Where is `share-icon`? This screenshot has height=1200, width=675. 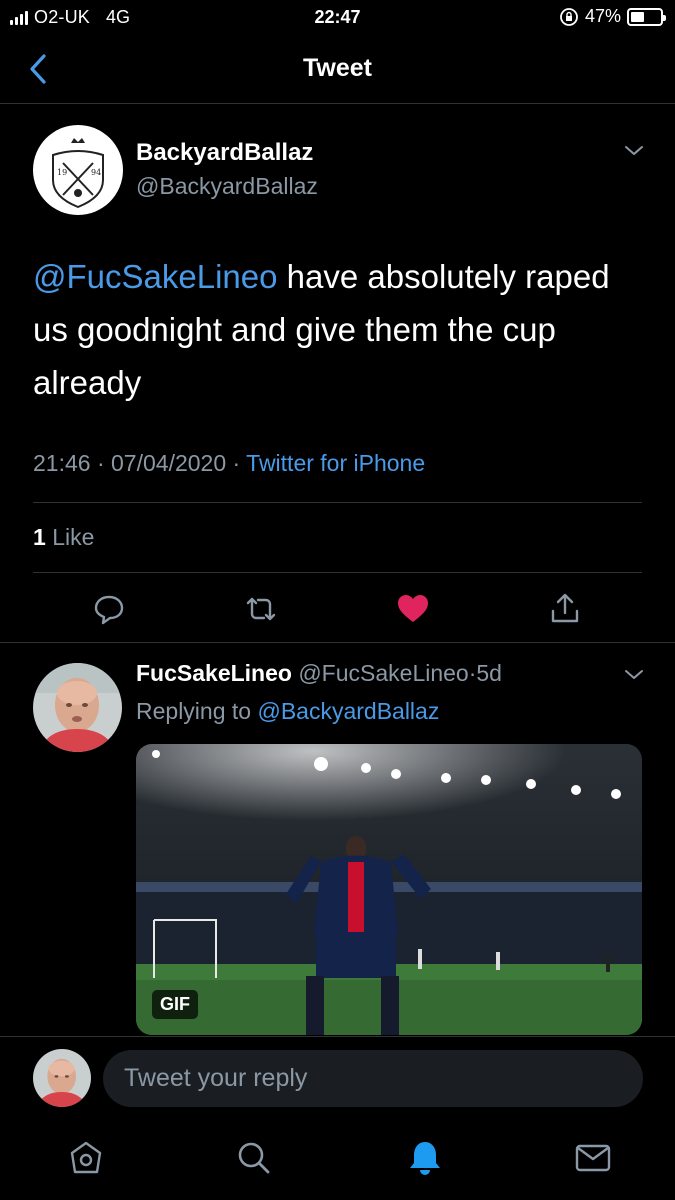
share-icon is located at coordinates (565, 609).